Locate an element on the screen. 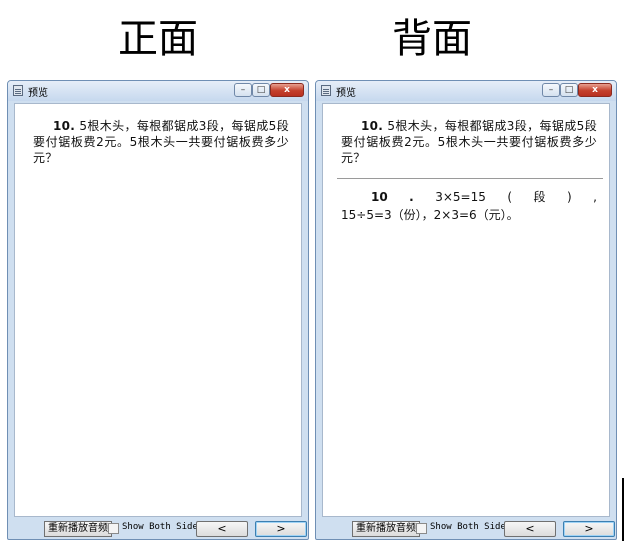 The height and width of the screenshot is (549, 638). answer-text: 10 . 3×5=15 ( 段 ) , 15÷5=3（份），2×3=6（元）。 is located at coordinates (469, 206).